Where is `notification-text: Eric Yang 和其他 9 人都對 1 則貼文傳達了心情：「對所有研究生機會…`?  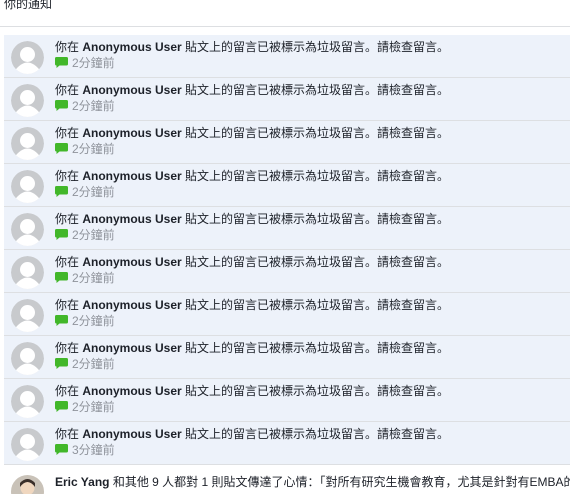
notification-text: Eric Yang 和其他 9 人都對 1 則貼文傳達了心情：「對所有研究生機會… is located at coordinates (312, 482).